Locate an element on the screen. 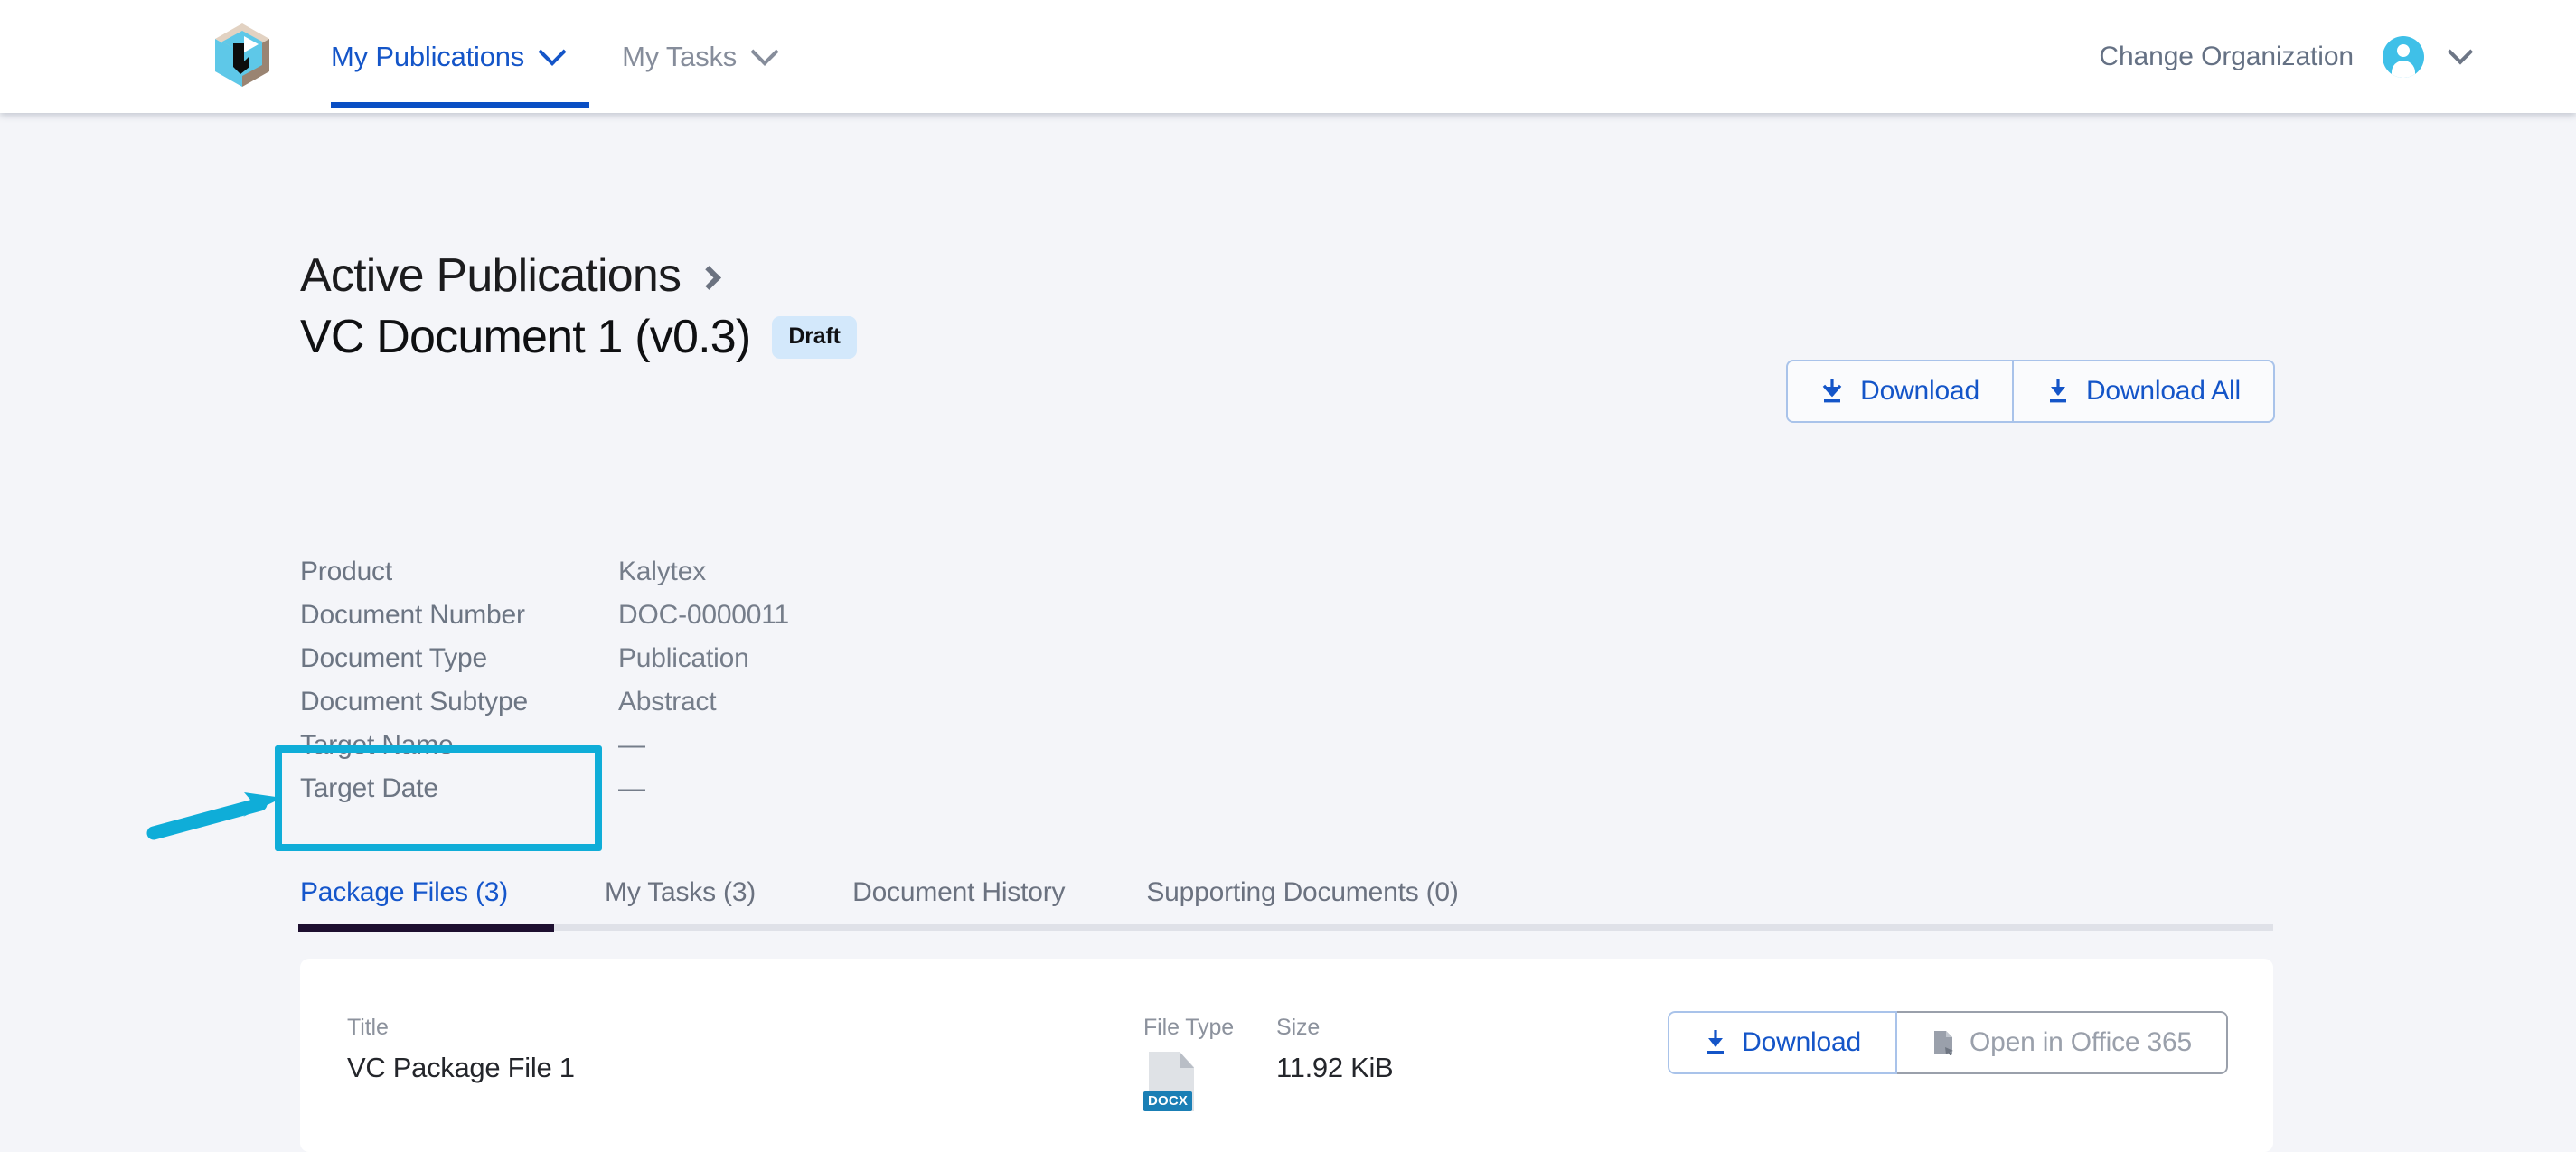 Image resolution: width=2576 pixels, height=1152 pixels. metadata-label: Document Number is located at coordinates (413, 615).